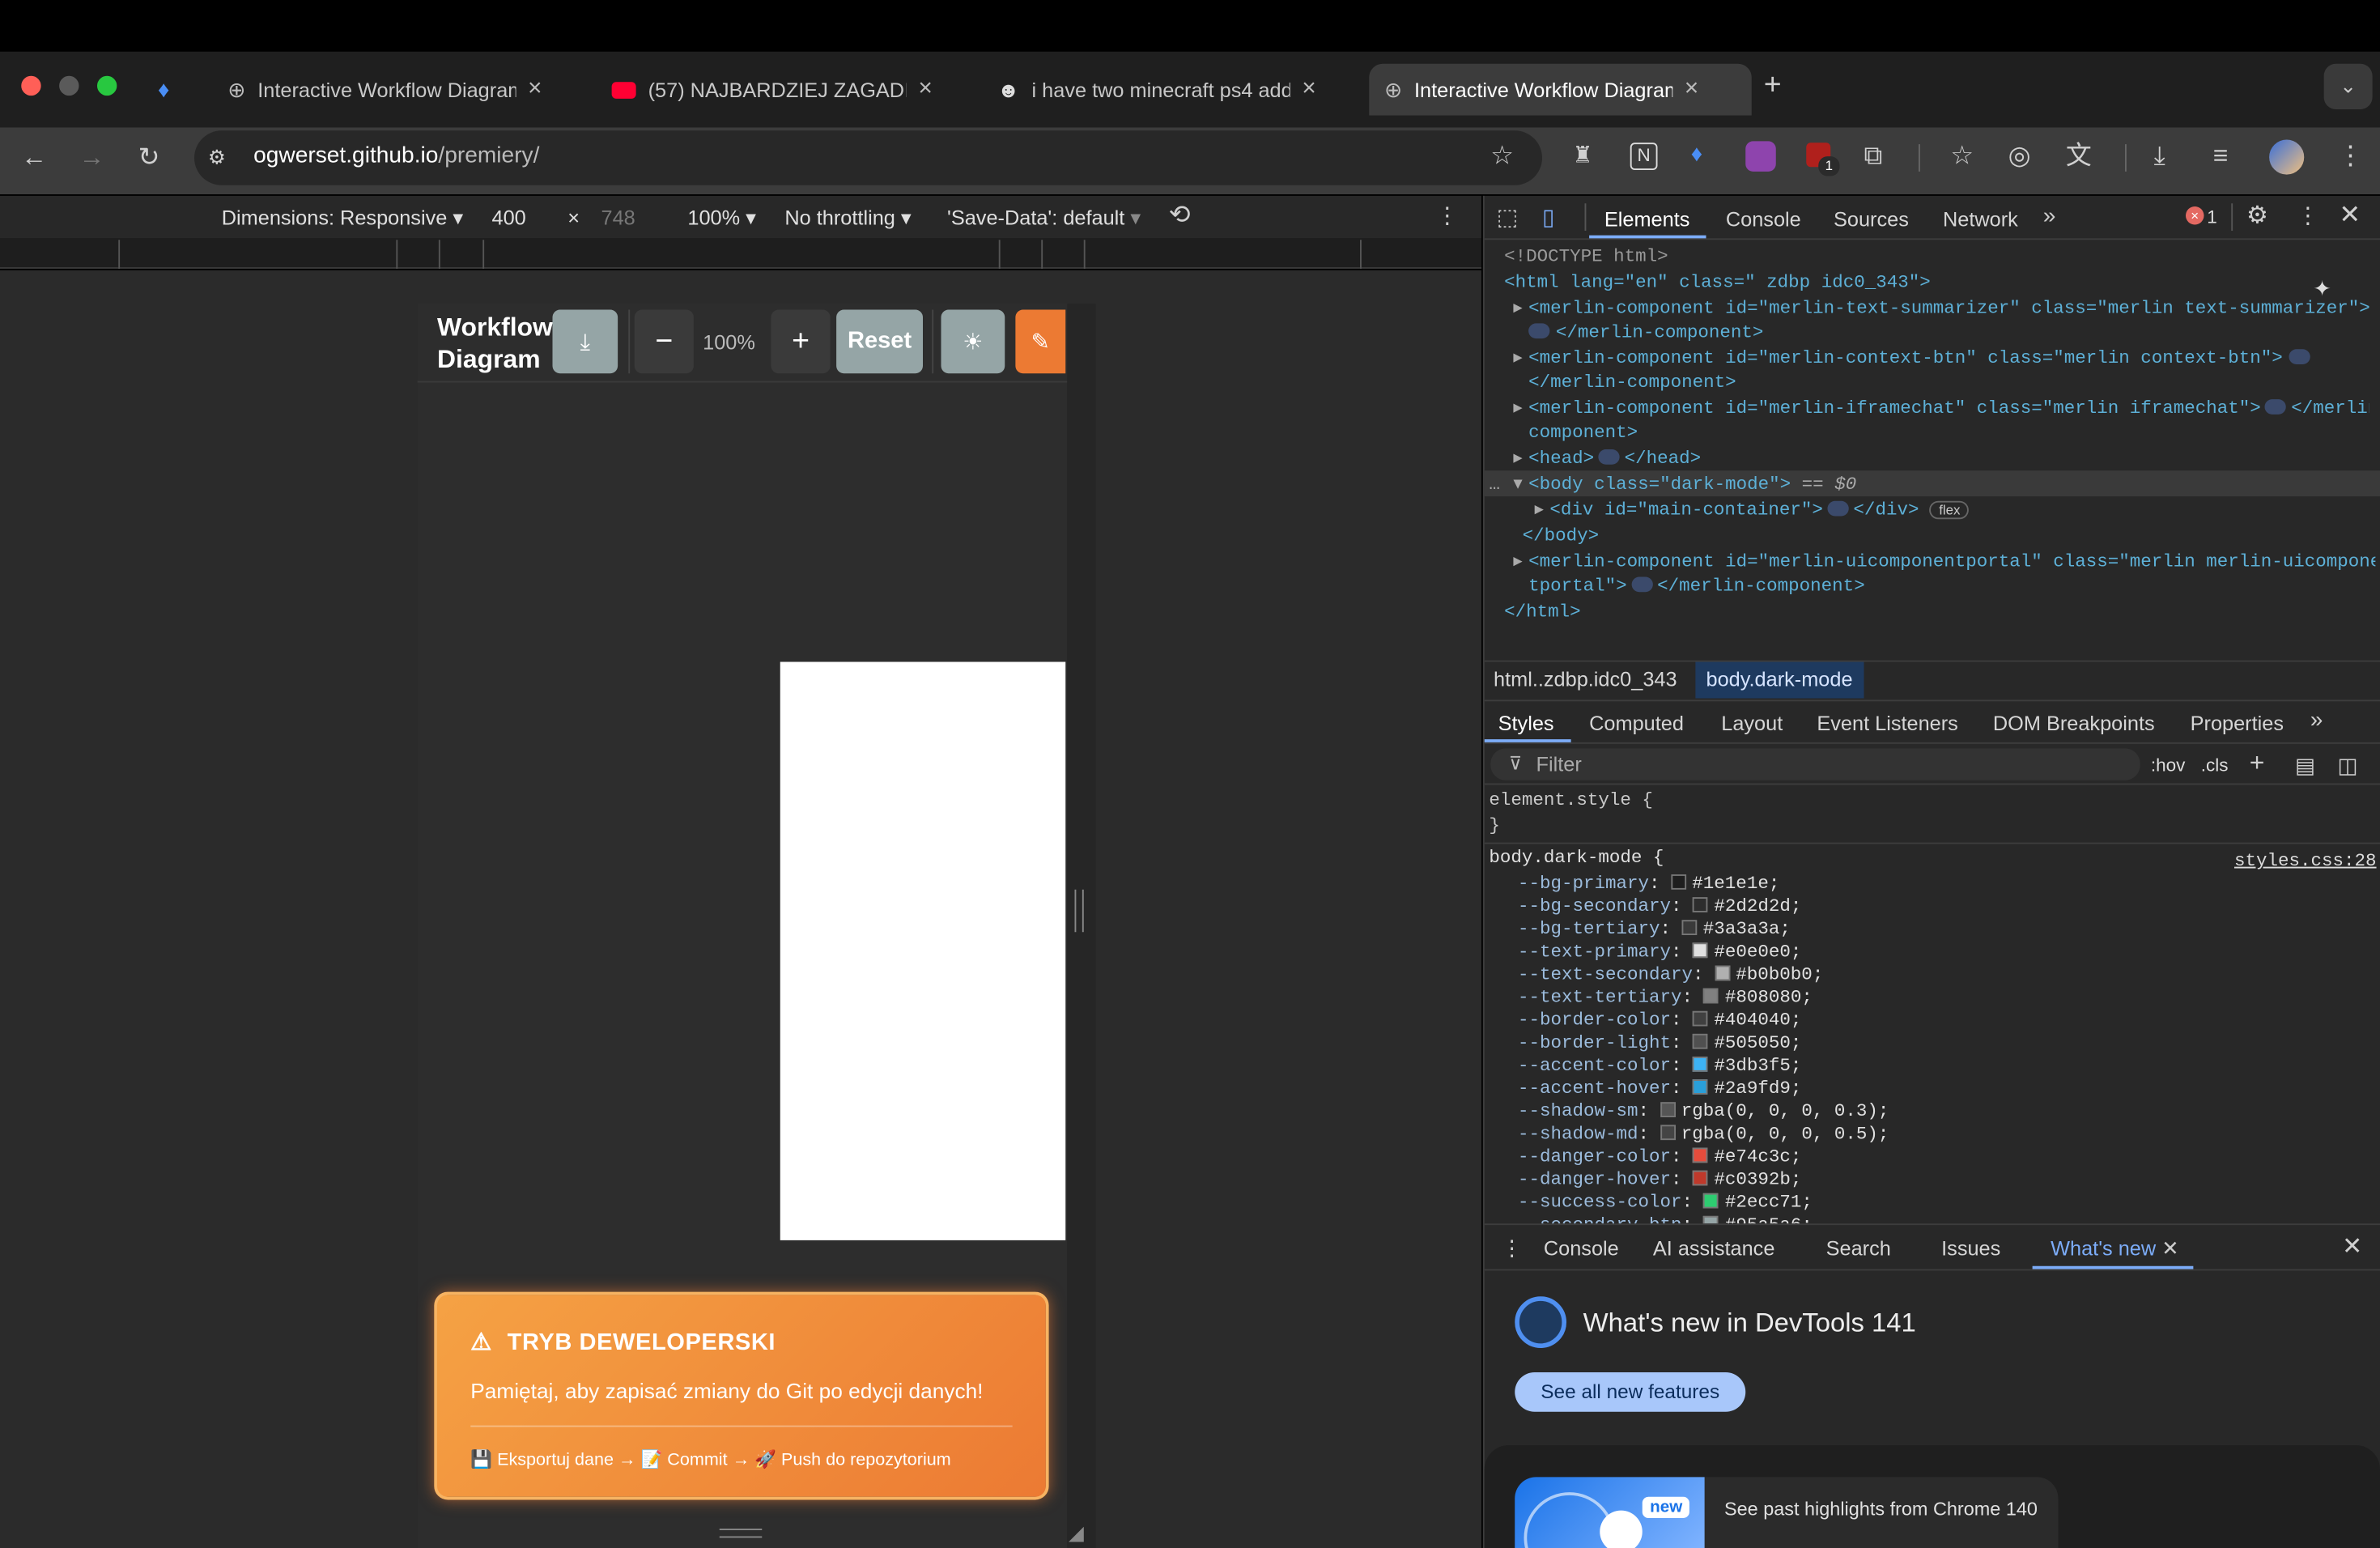 The width and height of the screenshot is (2380, 1548). What do you see at coordinates (1665, 1202) in the screenshot?
I see `css-variable-row: --success-color: #2ecc71;` at bounding box center [1665, 1202].